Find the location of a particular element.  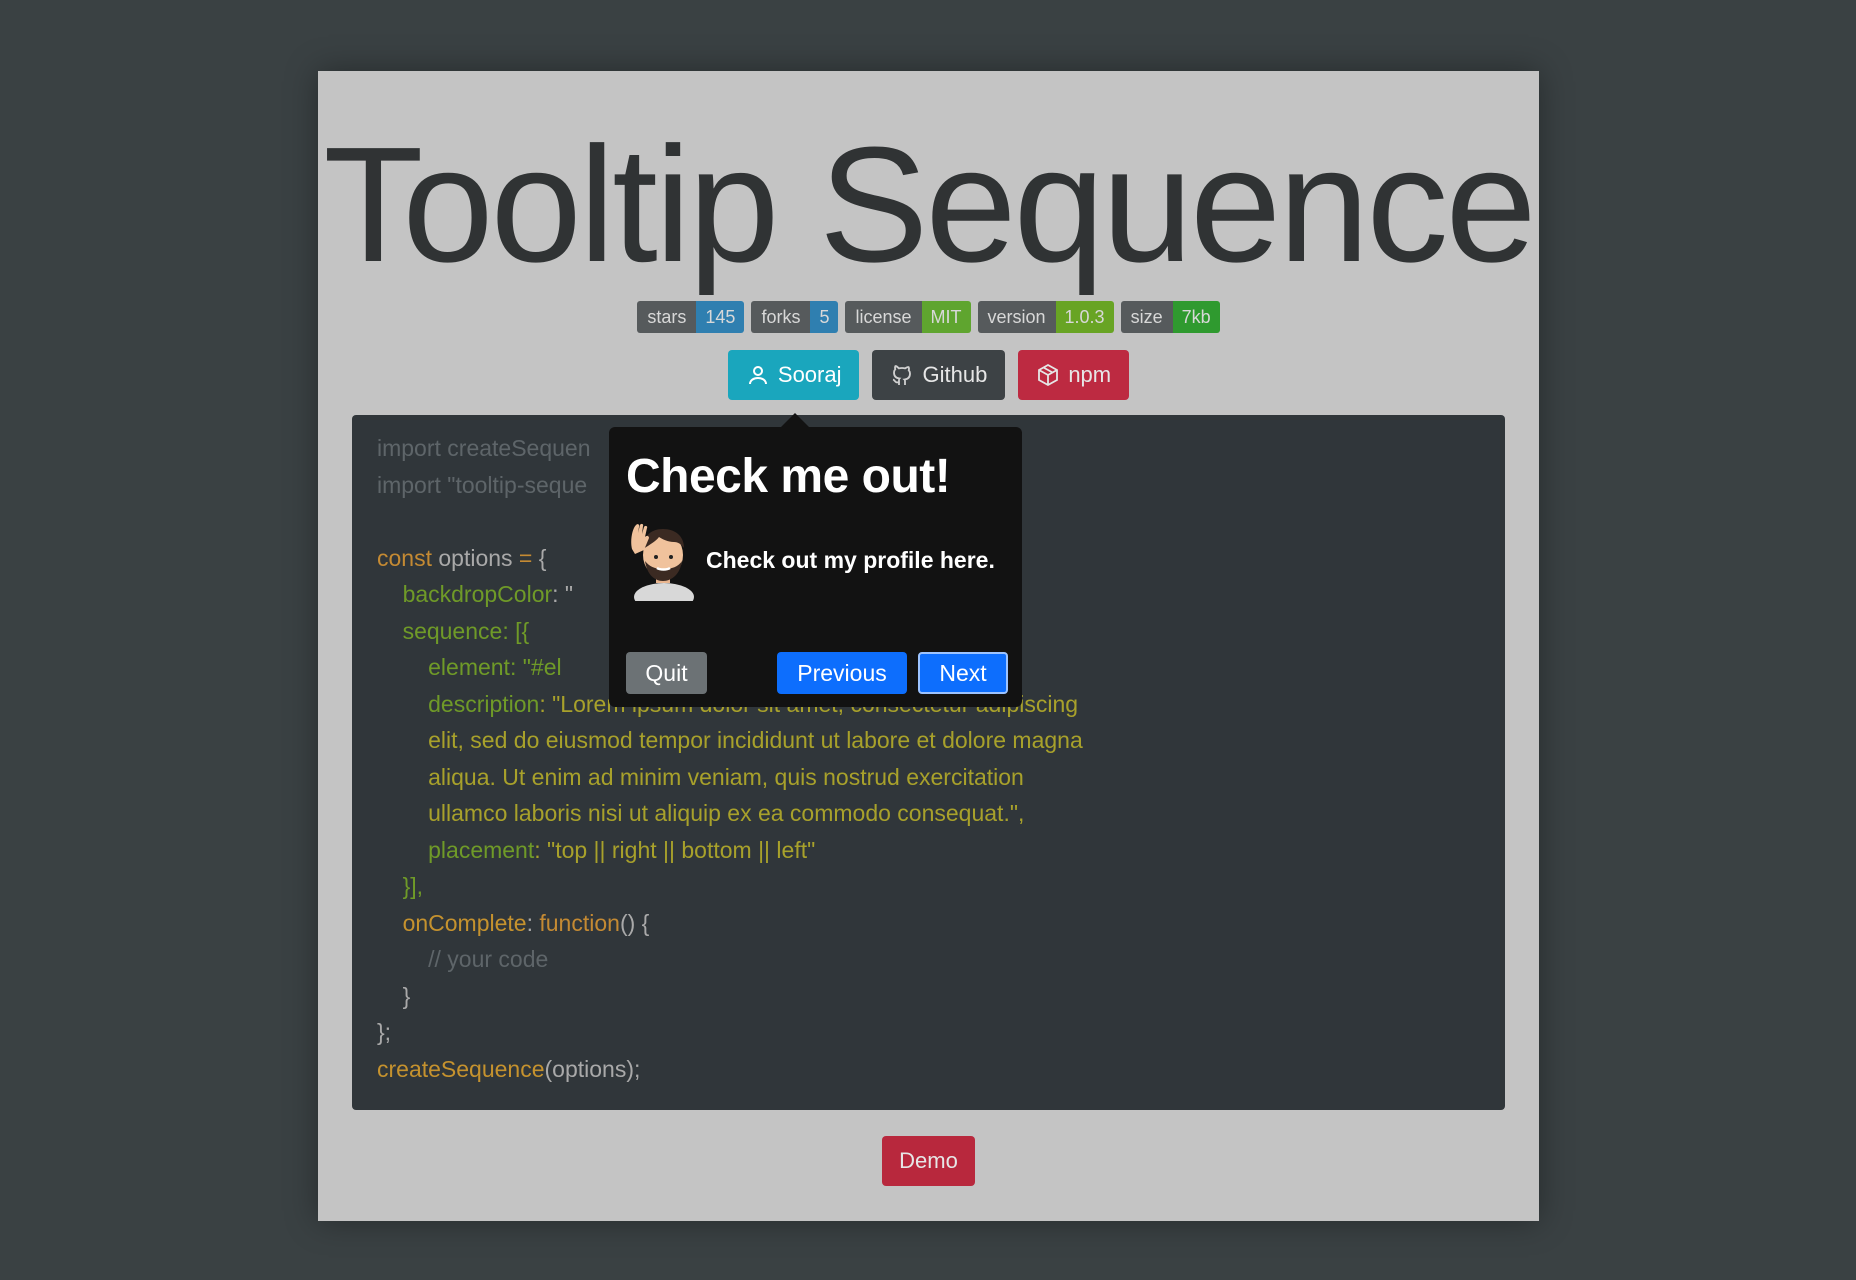

code-token: = is located at coordinates (525, 557).